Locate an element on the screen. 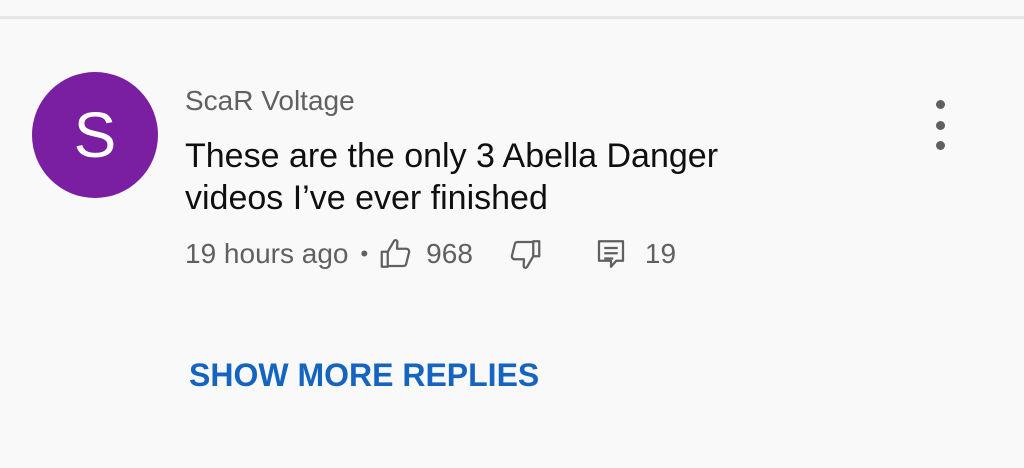 Image resolution: width=1024 pixels, height=468 pixels. thumbs-up-icon is located at coordinates (396, 254).